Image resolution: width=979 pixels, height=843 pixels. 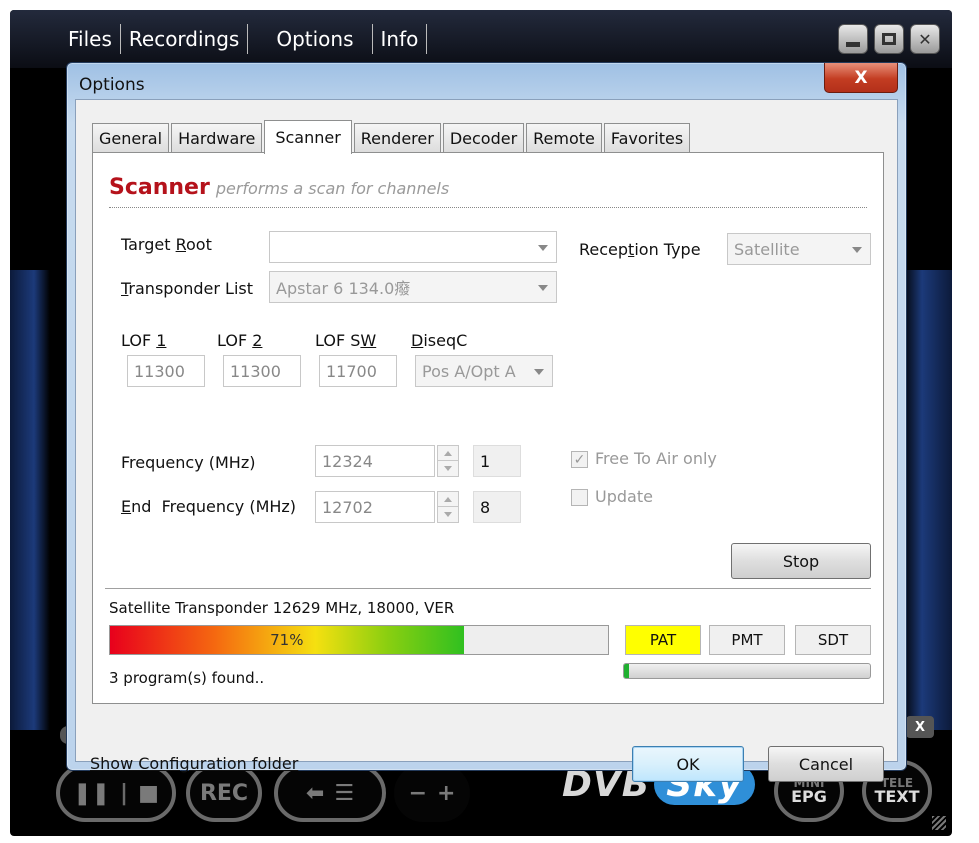 I want to click on frequency-spinner, so click(x=448, y=461).